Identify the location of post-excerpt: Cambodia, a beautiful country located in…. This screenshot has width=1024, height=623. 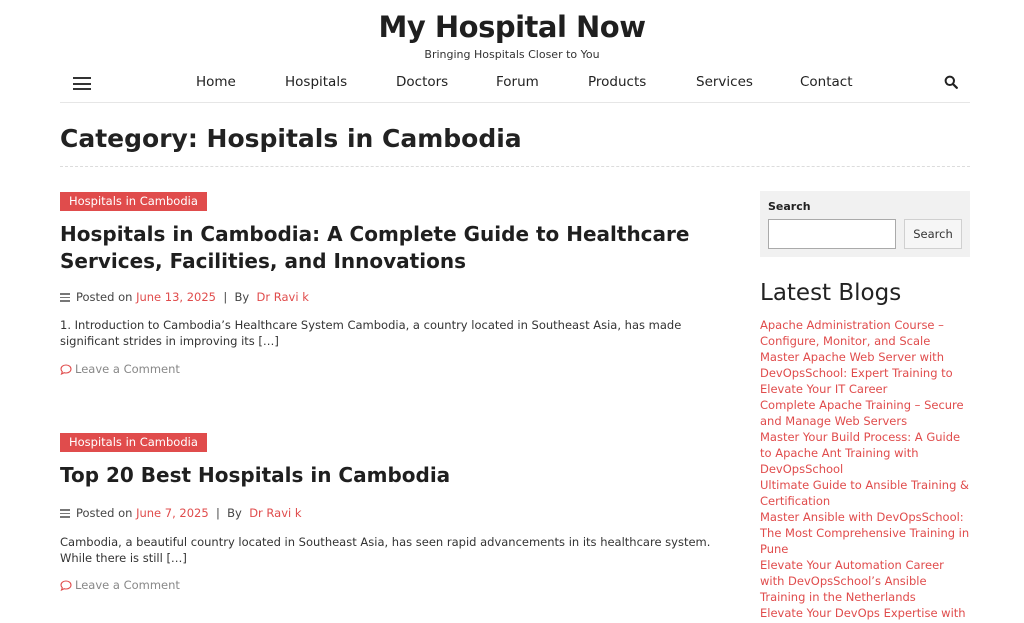
(385, 550).